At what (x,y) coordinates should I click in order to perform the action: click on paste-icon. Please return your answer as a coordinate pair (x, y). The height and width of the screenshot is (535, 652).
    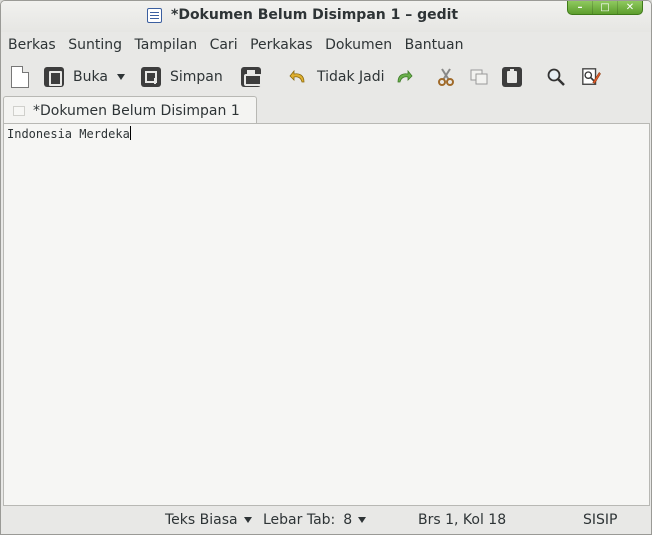
    Looking at the image, I should click on (512, 77).